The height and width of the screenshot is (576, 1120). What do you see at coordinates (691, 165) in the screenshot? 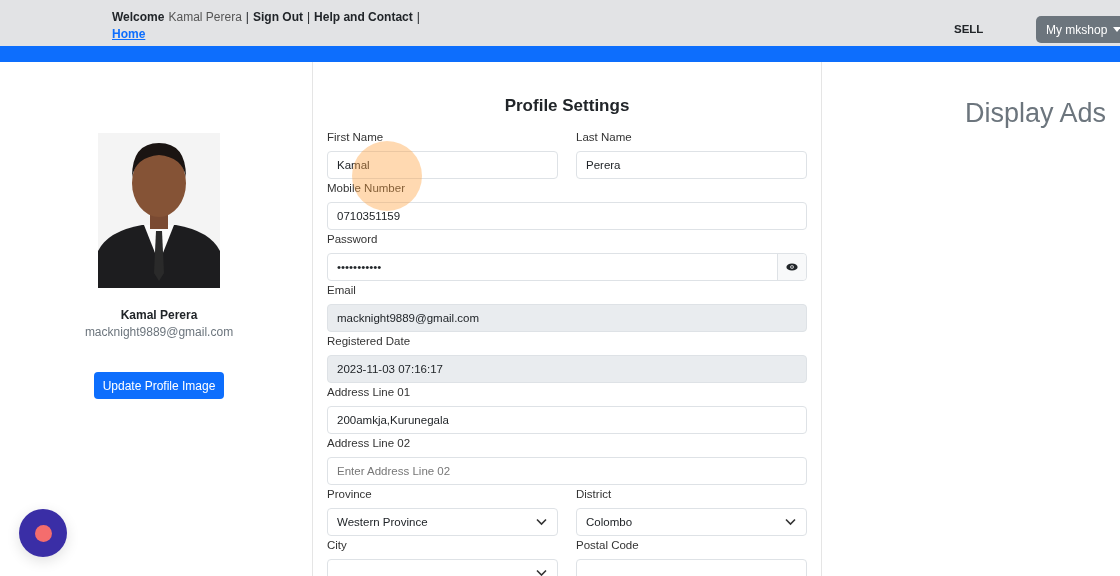
I see `input-field: Perera` at bounding box center [691, 165].